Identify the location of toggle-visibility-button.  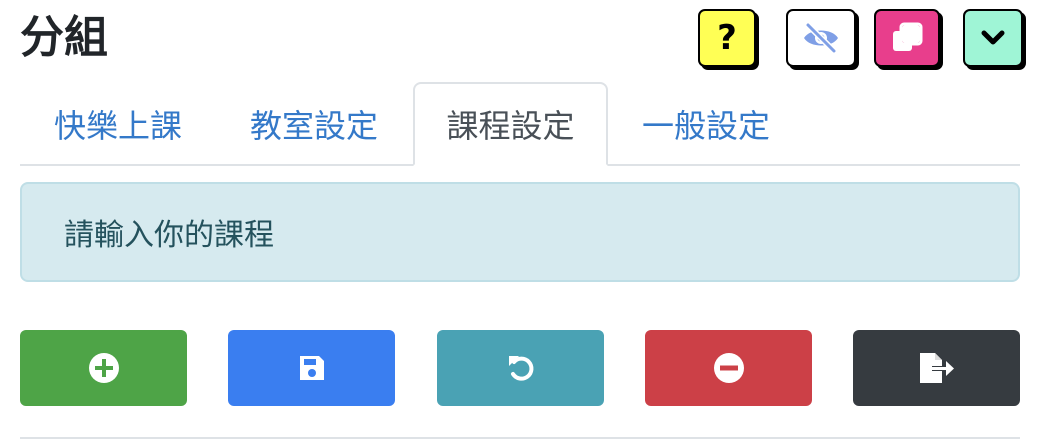
(821, 38).